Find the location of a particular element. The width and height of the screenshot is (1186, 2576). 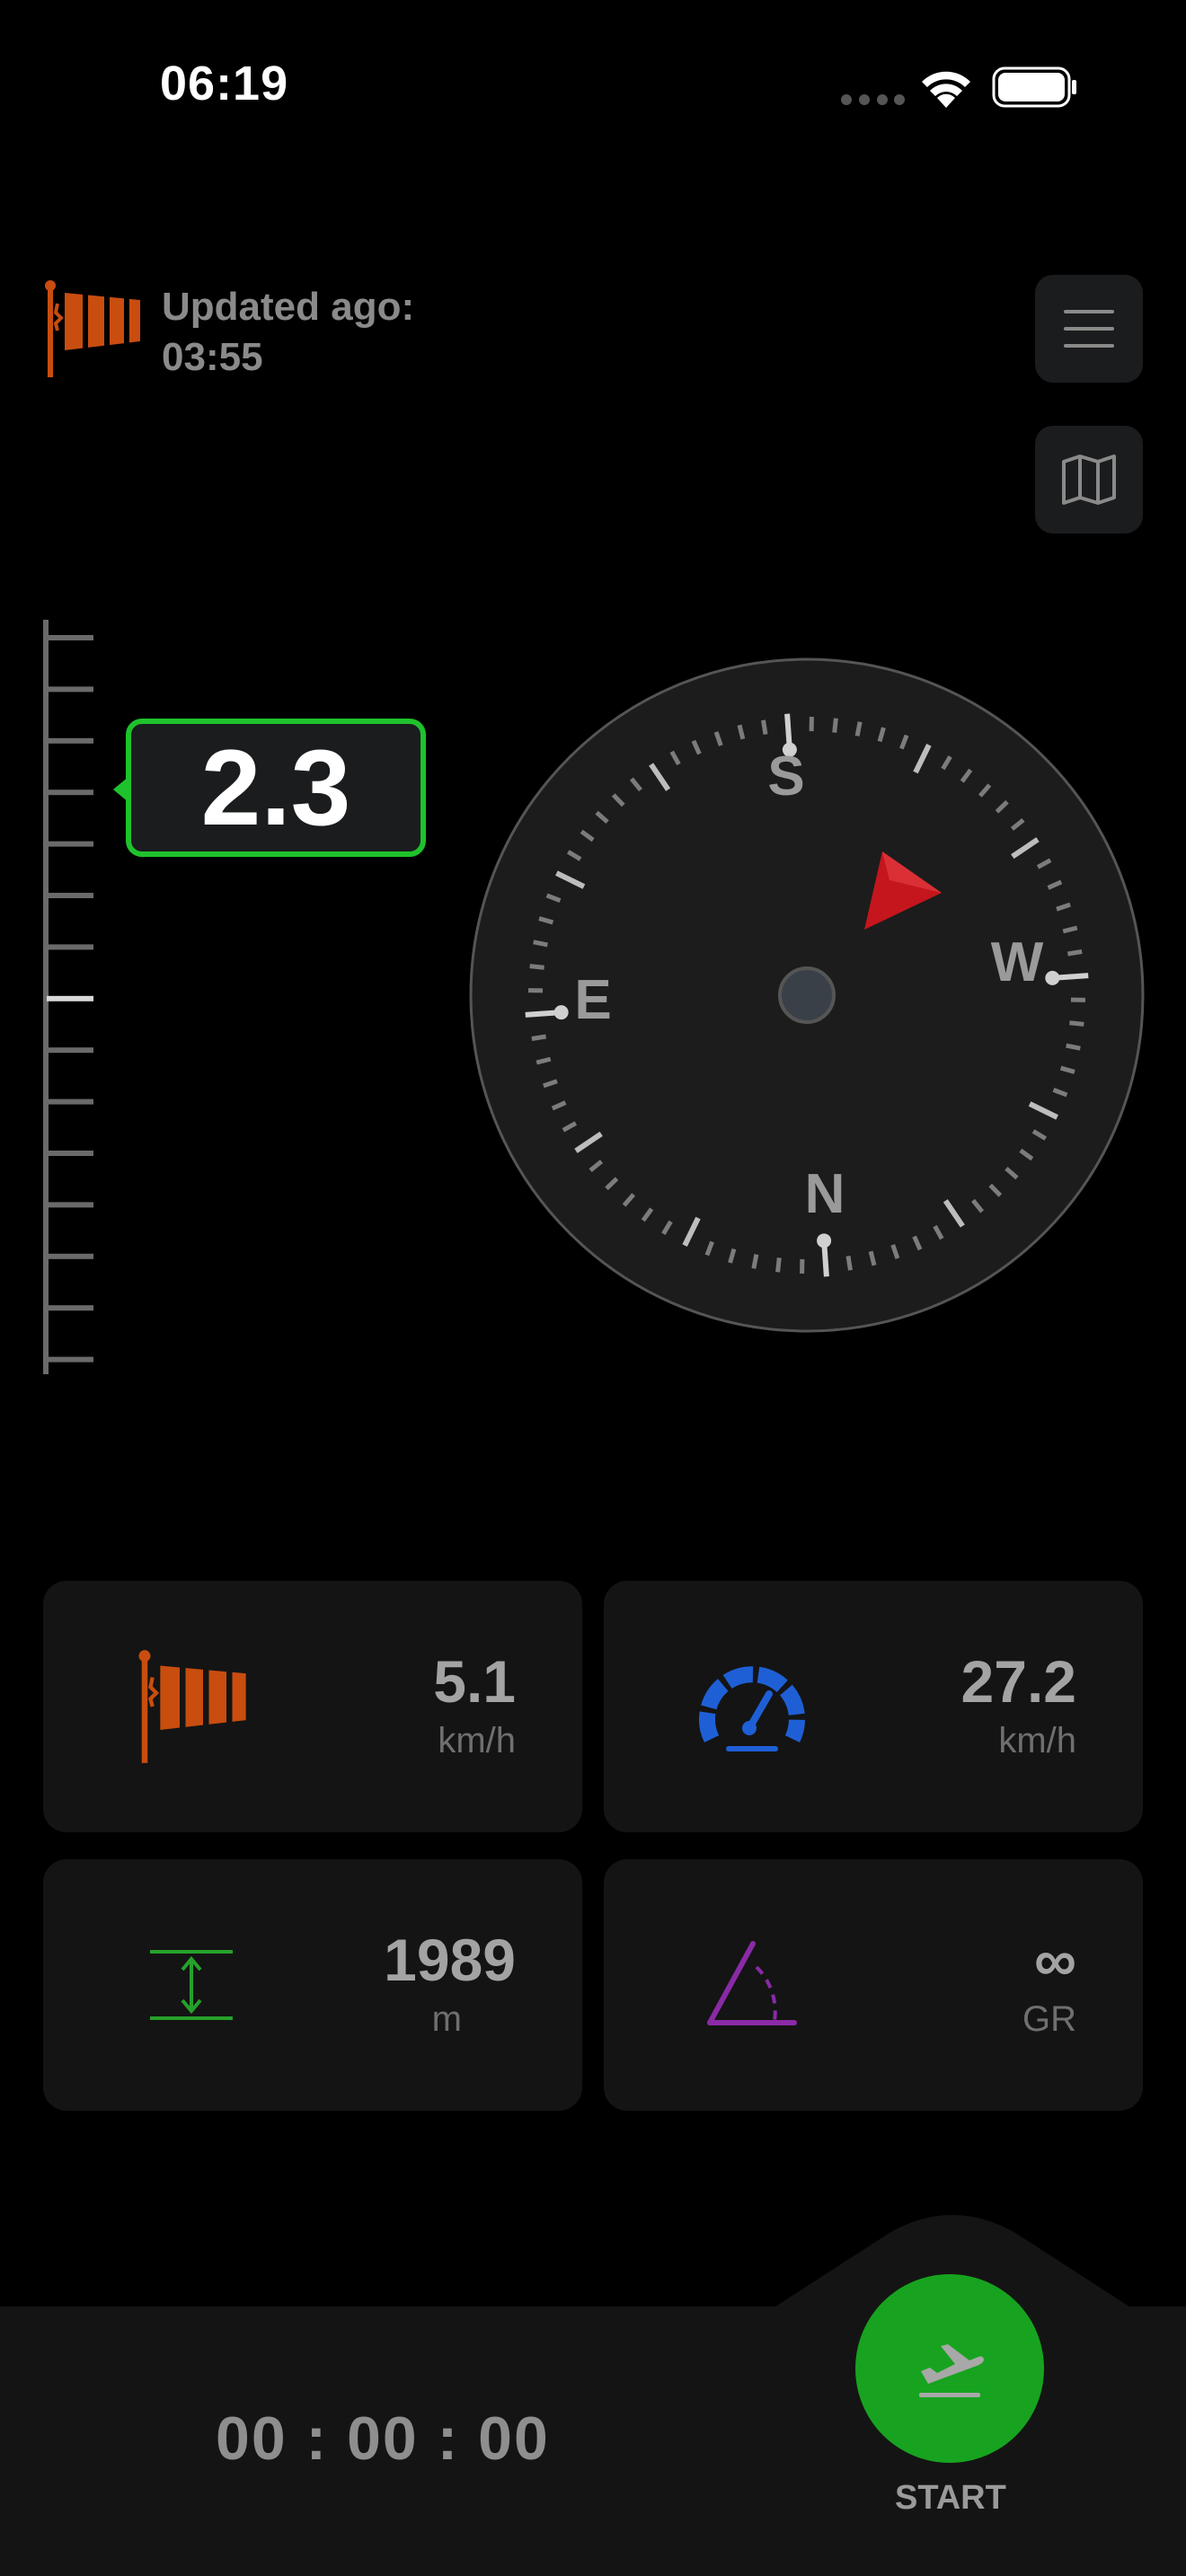

updated-label: Updated ago: is located at coordinates (288, 307).